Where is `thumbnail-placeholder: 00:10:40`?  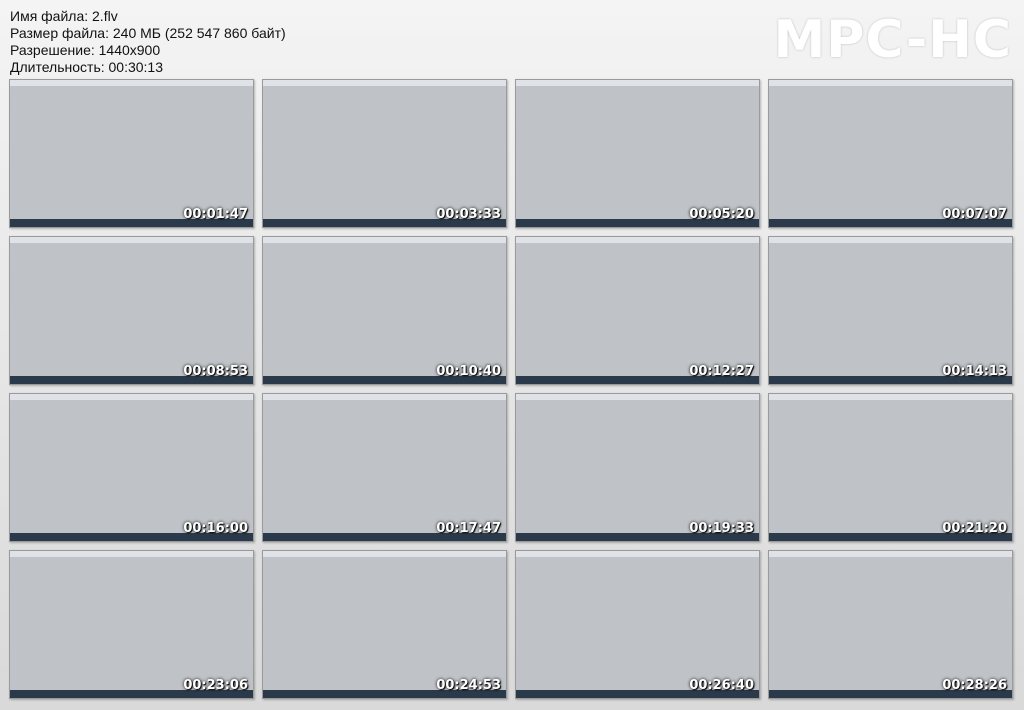
thumbnail-placeholder: 00:10:40 is located at coordinates (384, 310).